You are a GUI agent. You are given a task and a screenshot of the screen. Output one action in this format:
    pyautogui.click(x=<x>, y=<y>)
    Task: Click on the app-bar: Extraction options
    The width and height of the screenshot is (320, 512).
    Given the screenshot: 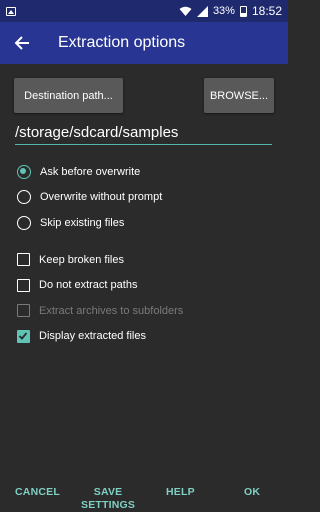 What is the action you would take?
    pyautogui.click(x=144, y=43)
    